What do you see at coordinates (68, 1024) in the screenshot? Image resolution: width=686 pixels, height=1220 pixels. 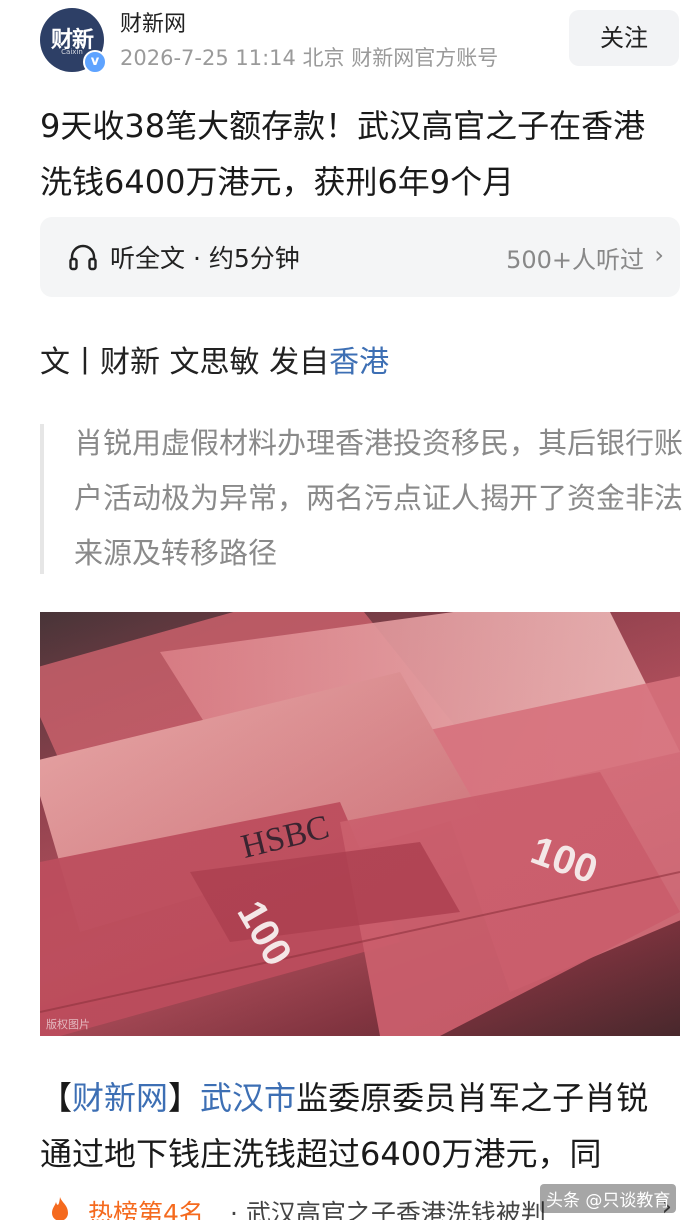 I see `photo-watermark: 版权图片` at bounding box center [68, 1024].